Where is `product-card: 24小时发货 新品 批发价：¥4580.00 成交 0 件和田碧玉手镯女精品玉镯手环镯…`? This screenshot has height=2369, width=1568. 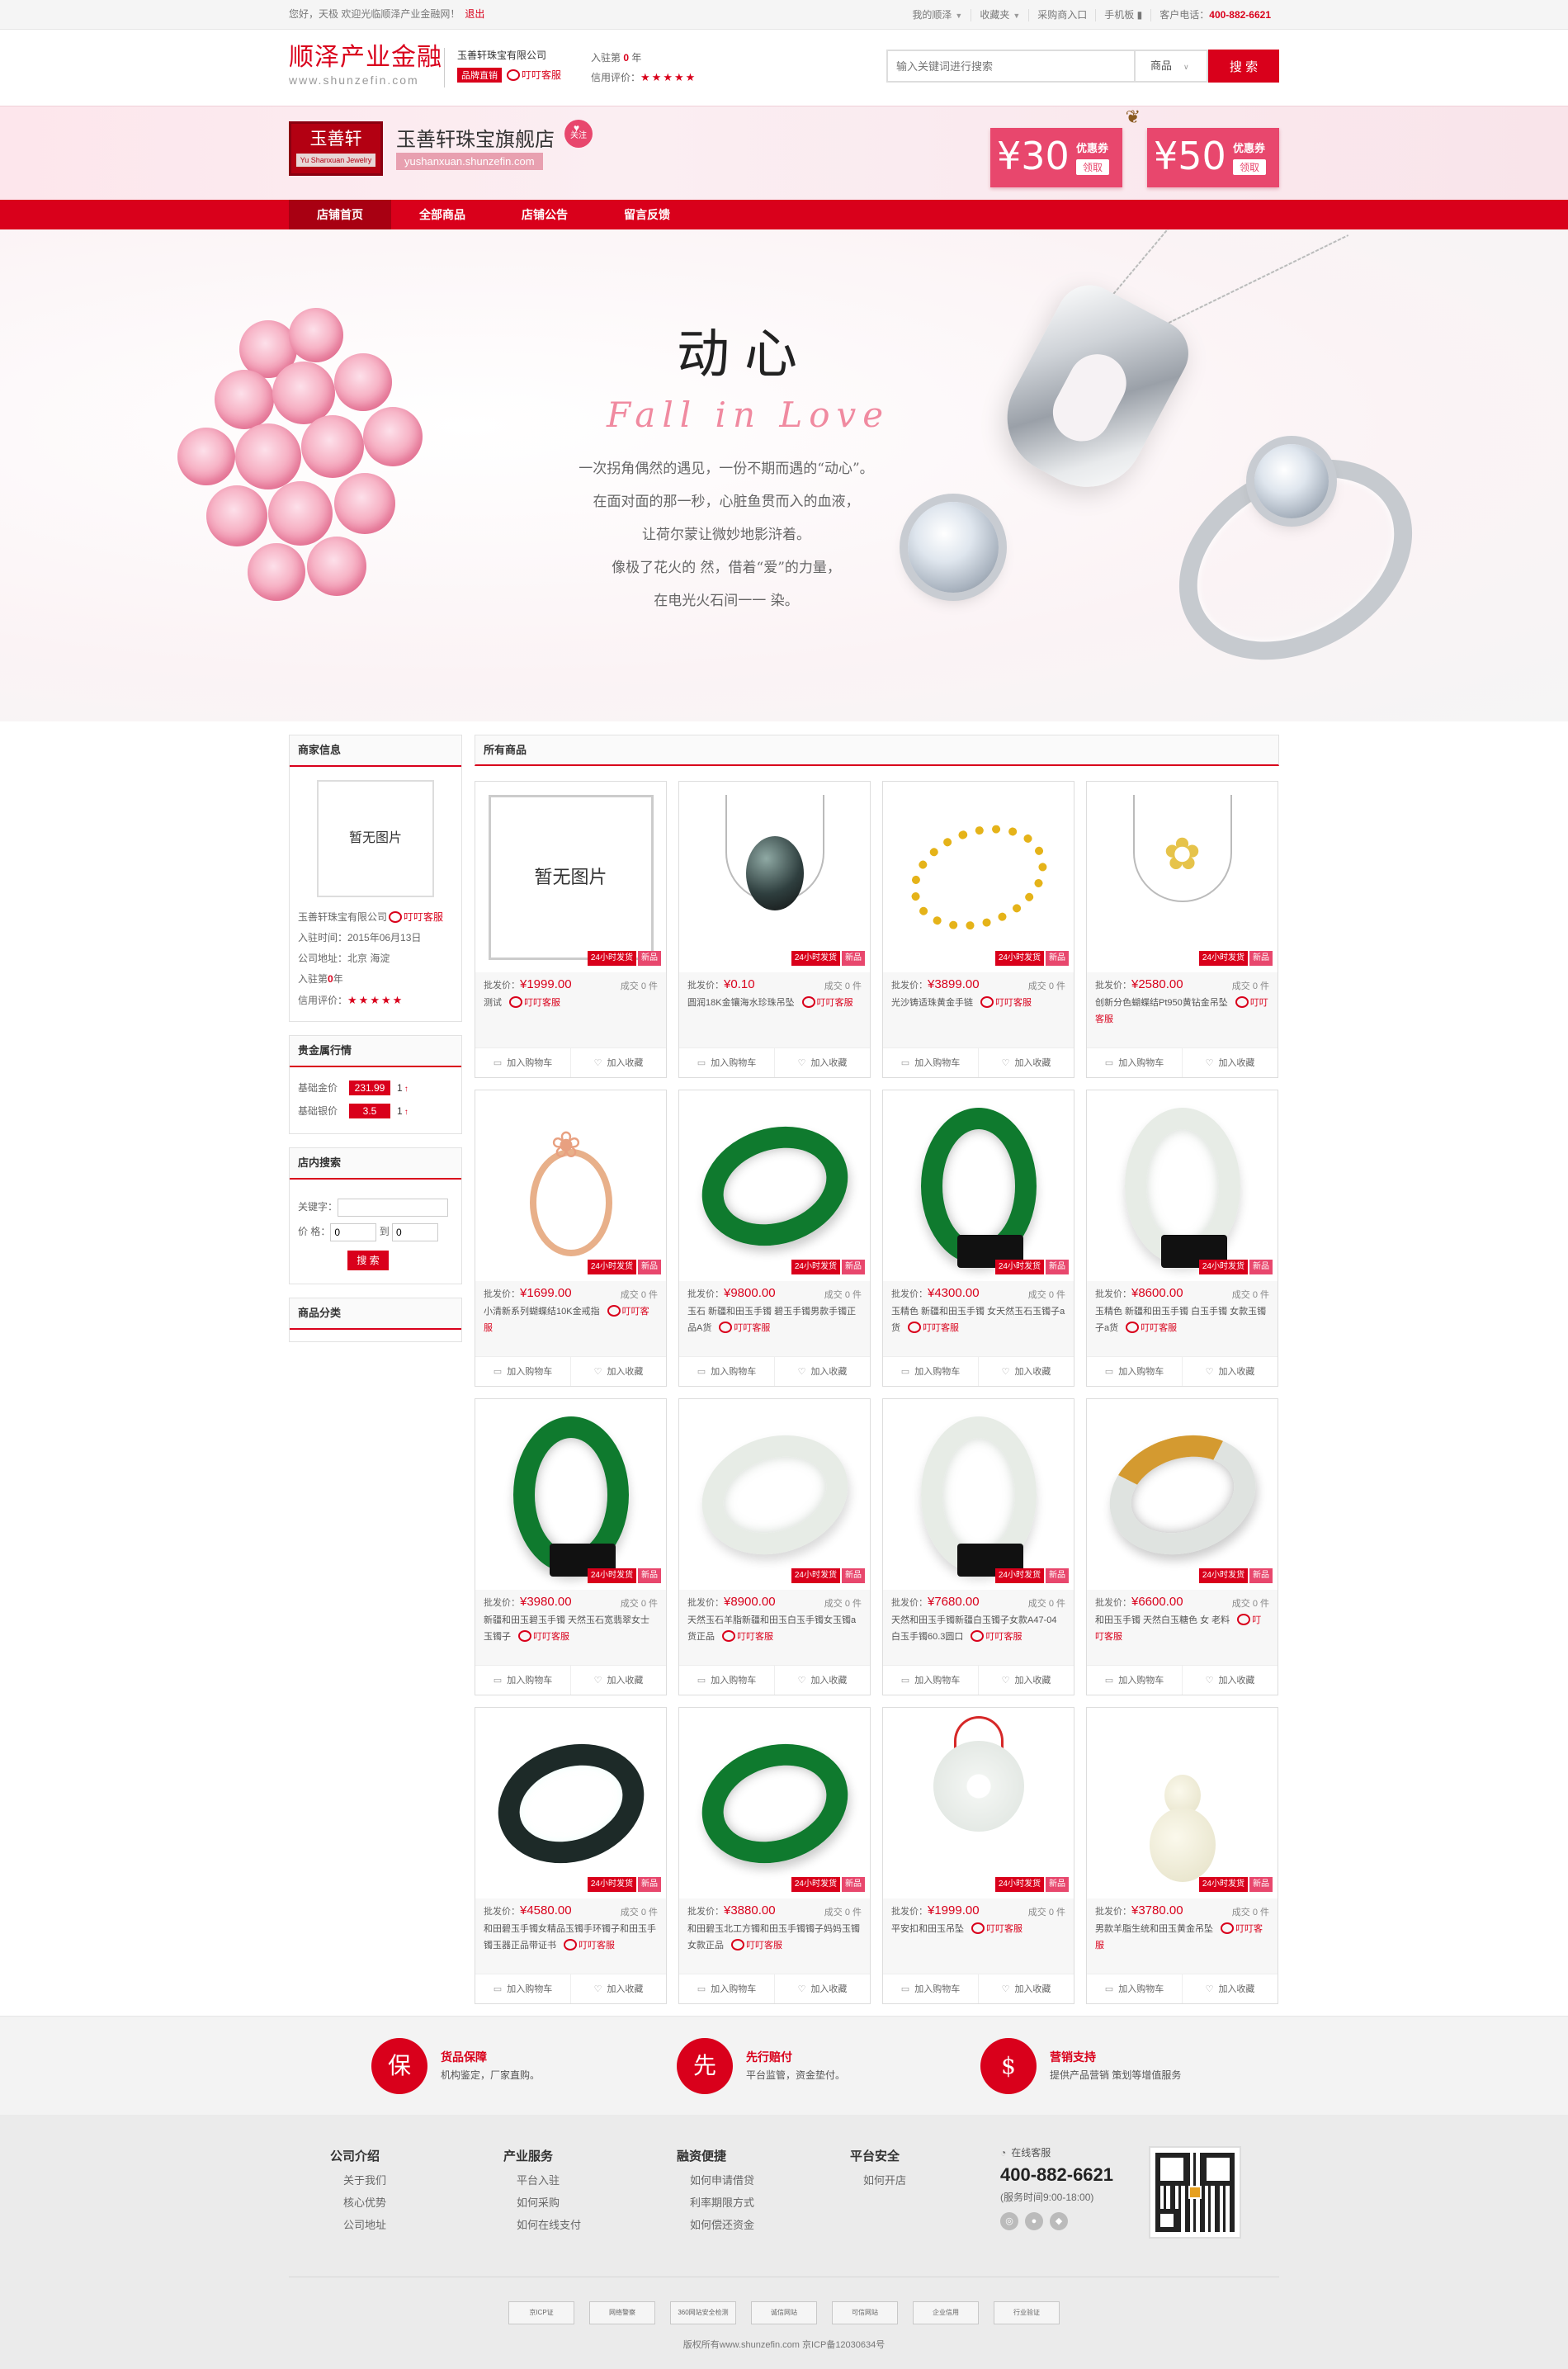 product-card: 24小时发货 新品 批发价：¥4580.00 成交 0 件和田碧玉手镯女精品玉镯手环镯… is located at coordinates (571, 1855).